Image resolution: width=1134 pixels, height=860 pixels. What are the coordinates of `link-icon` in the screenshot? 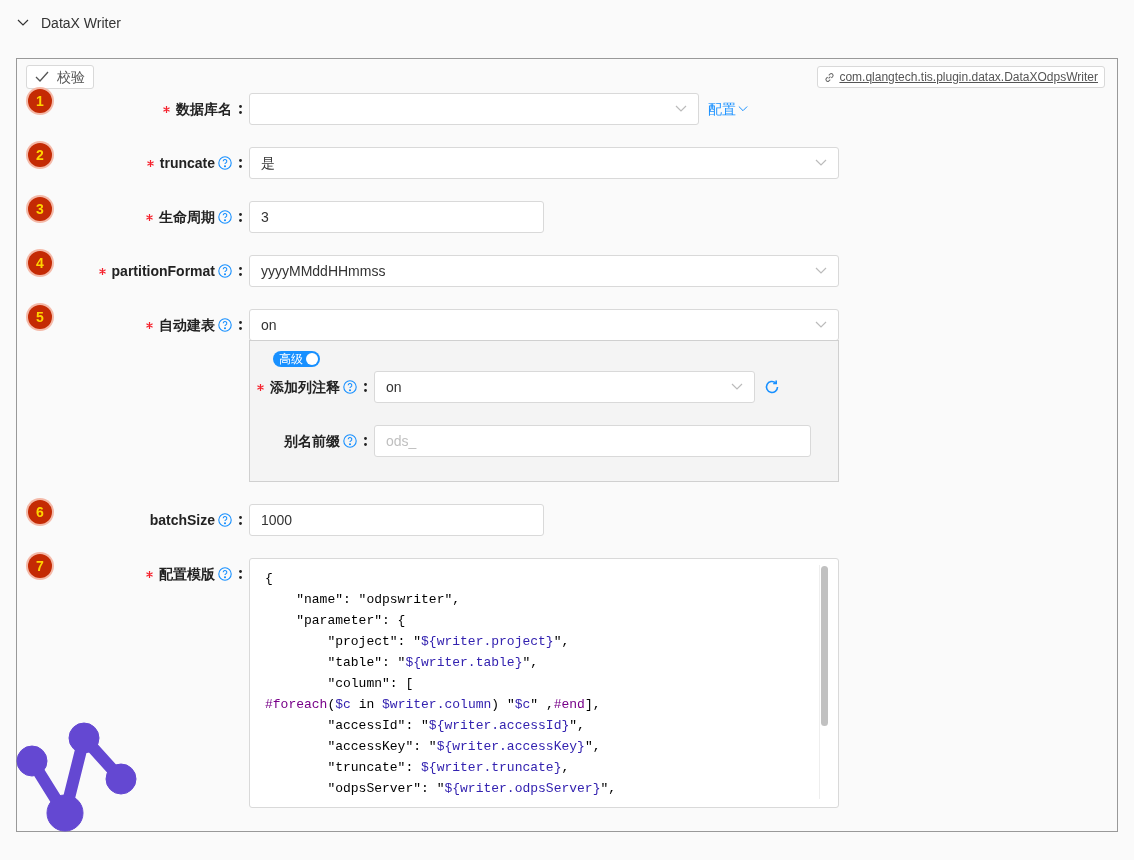 It's located at (830, 77).